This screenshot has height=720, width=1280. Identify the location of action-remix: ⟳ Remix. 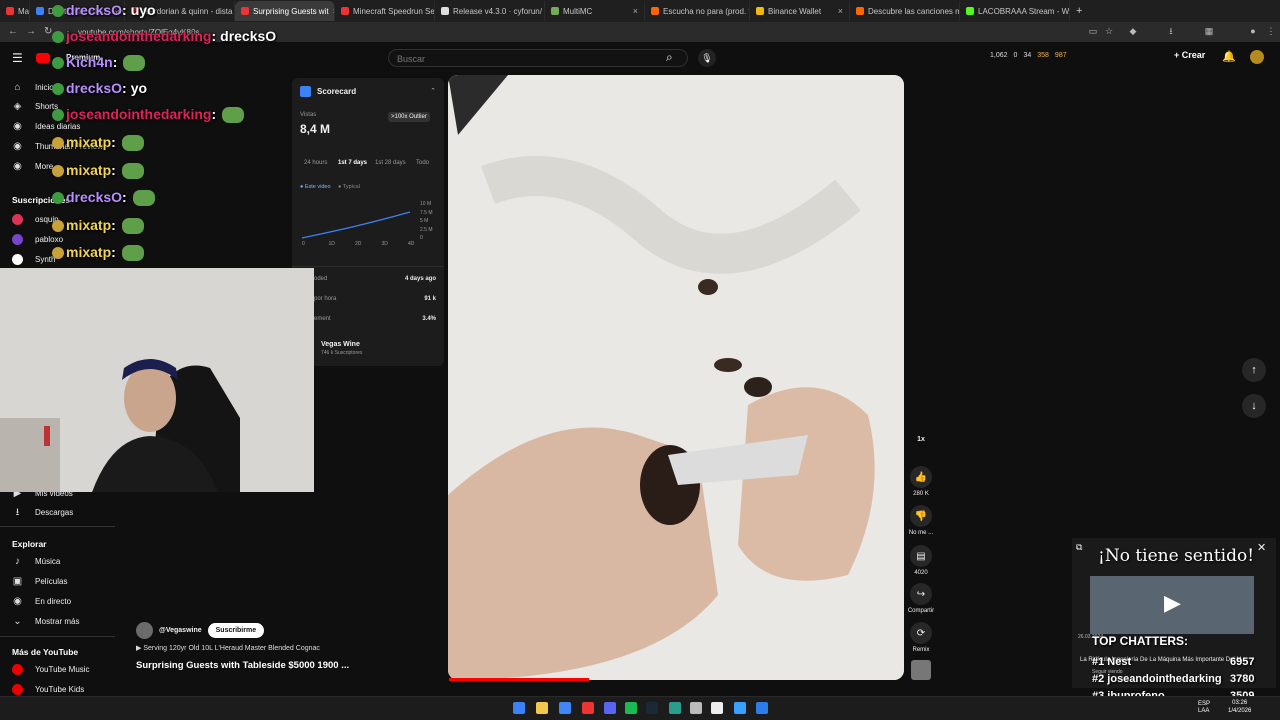
(921, 637).